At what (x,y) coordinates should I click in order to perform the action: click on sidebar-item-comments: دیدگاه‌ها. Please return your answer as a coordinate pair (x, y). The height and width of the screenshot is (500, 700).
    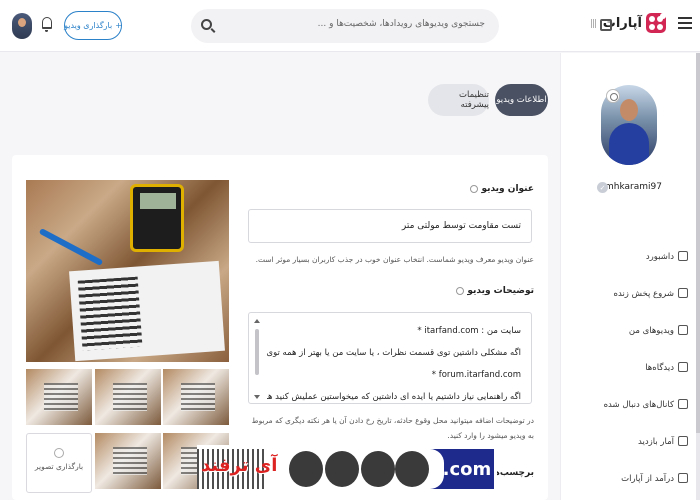
    Looking at the image, I should click on (630, 367).